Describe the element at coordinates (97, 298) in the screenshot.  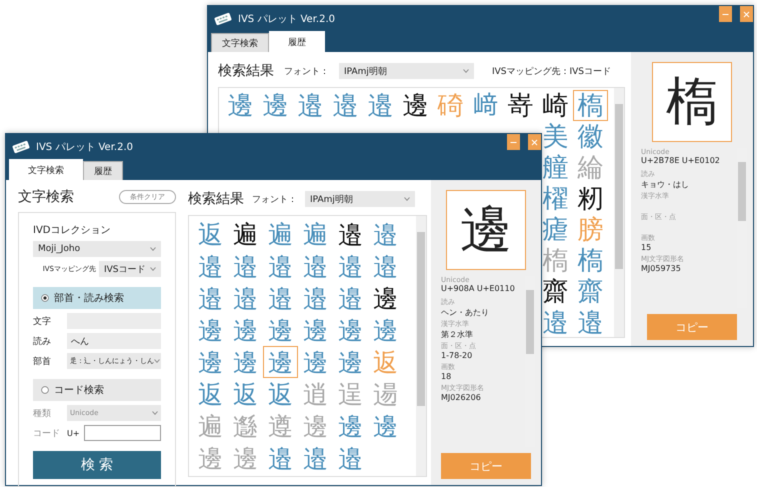
I see `search-mode-radio: 部首・読み検索` at that location.